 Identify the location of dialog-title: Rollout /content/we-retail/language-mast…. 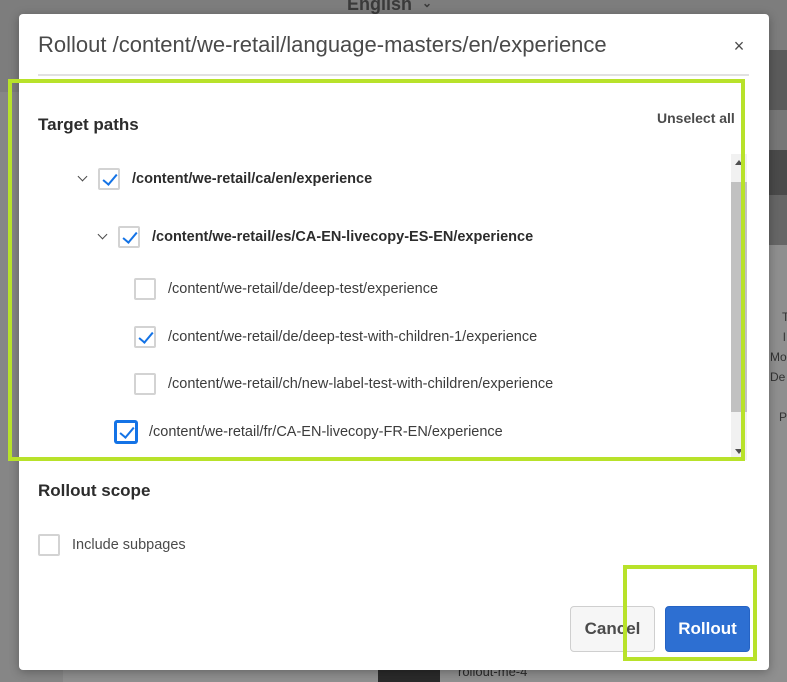
(322, 44).